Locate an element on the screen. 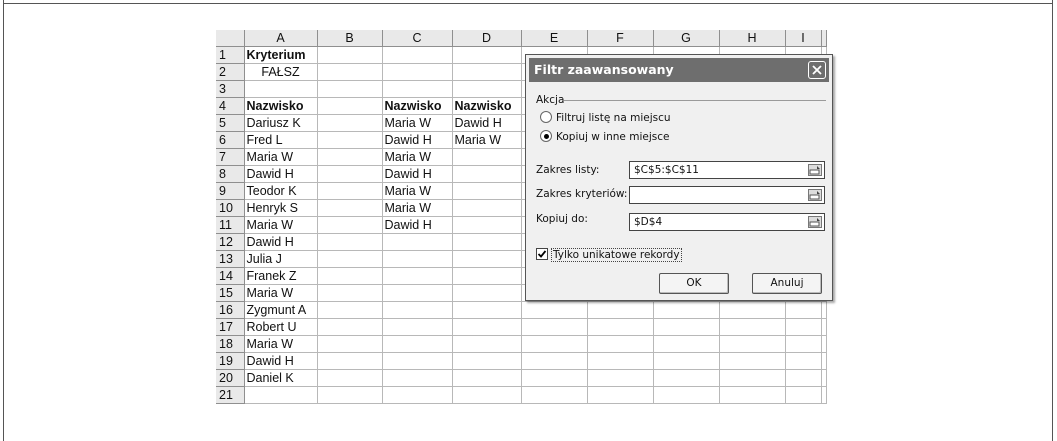  unique-records-checkbox is located at coordinates (542, 254).